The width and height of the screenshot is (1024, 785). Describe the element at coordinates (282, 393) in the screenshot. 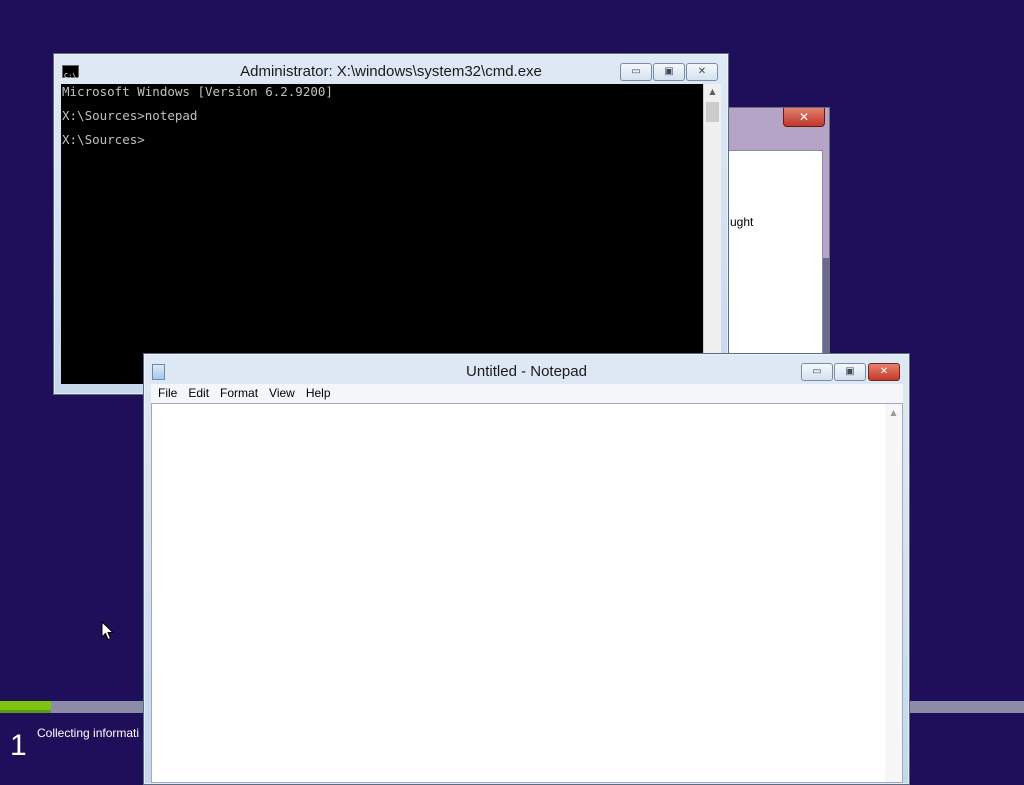

I see `menu-item-view: View` at that location.